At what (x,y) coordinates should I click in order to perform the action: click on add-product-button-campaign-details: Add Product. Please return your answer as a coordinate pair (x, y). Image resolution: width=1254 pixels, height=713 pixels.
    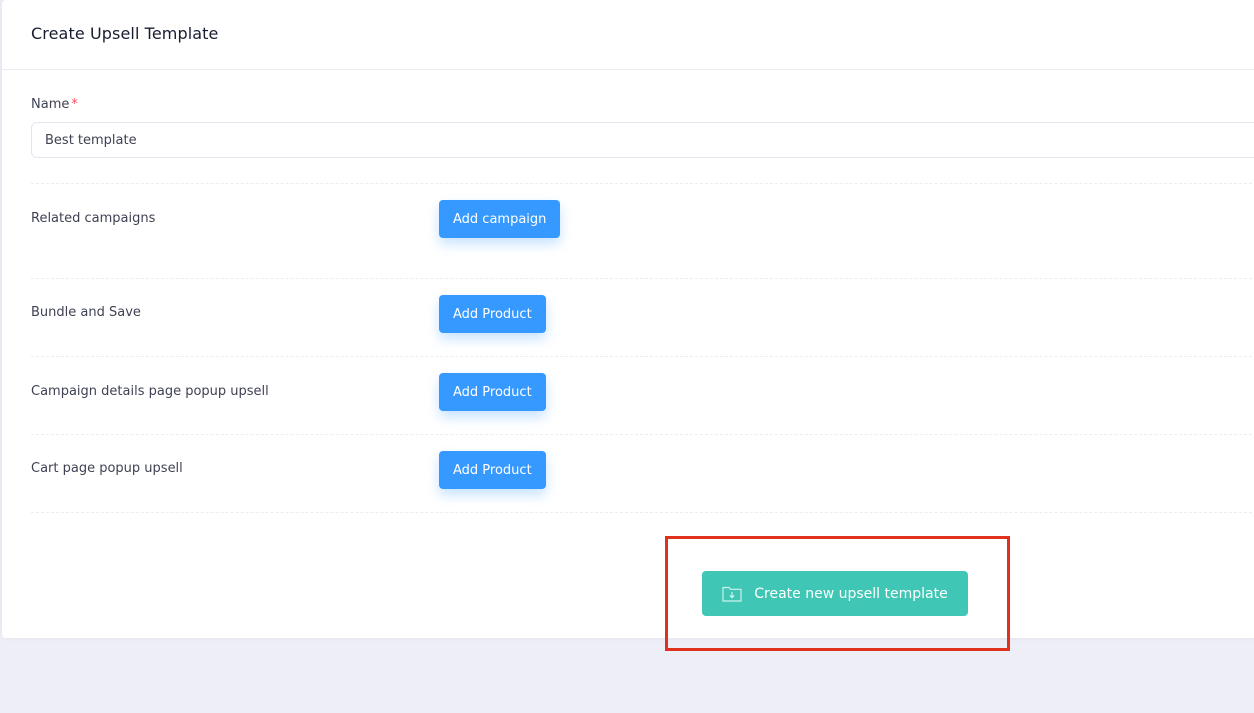
    Looking at the image, I should click on (492, 392).